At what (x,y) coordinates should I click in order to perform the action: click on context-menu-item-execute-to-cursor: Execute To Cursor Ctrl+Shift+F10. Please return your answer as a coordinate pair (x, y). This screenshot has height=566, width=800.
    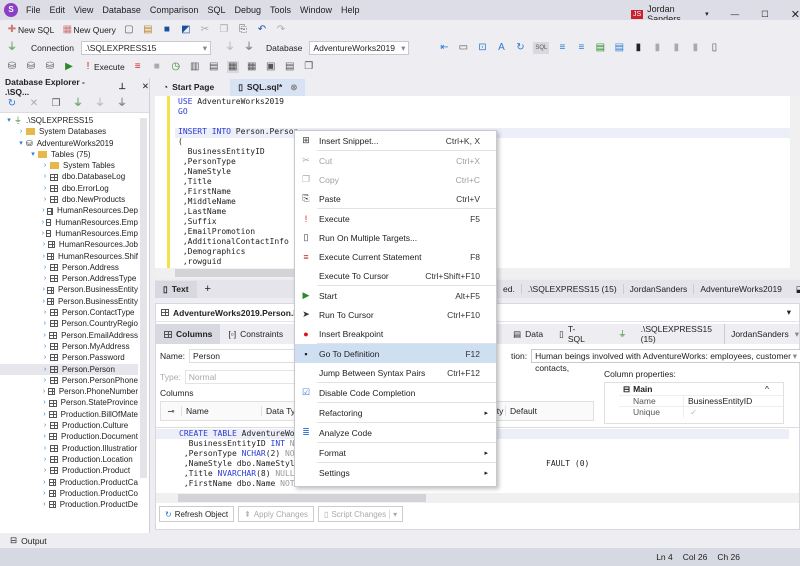
    Looking at the image, I should click on (395, 275).